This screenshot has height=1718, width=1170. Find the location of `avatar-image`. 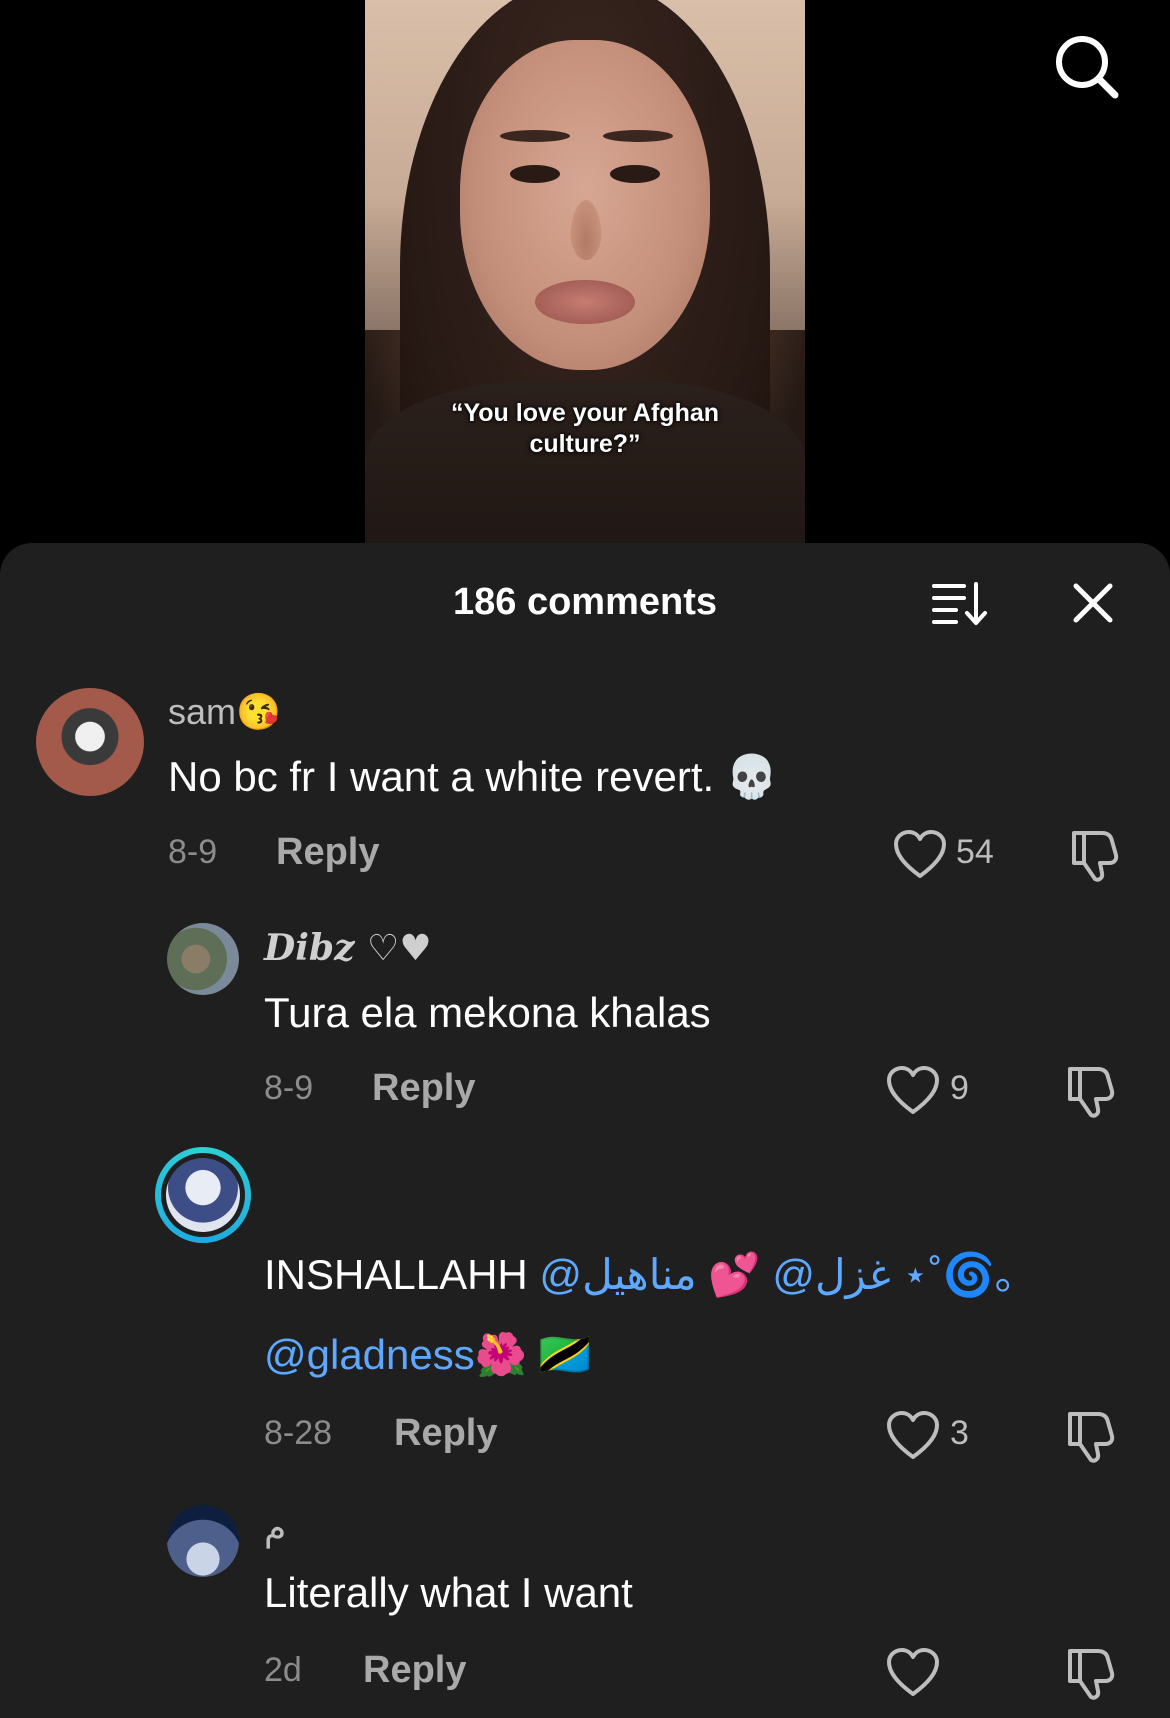

avatar-image is located at coordinates (203, 1195).